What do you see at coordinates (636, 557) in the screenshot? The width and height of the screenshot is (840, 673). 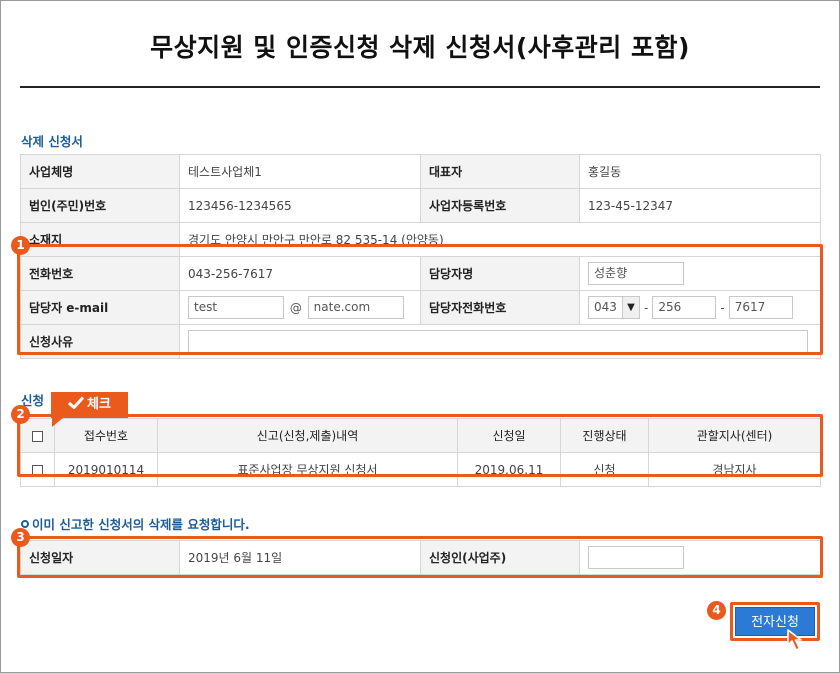 I see `applicant-input` at bounding box center [636, 557].